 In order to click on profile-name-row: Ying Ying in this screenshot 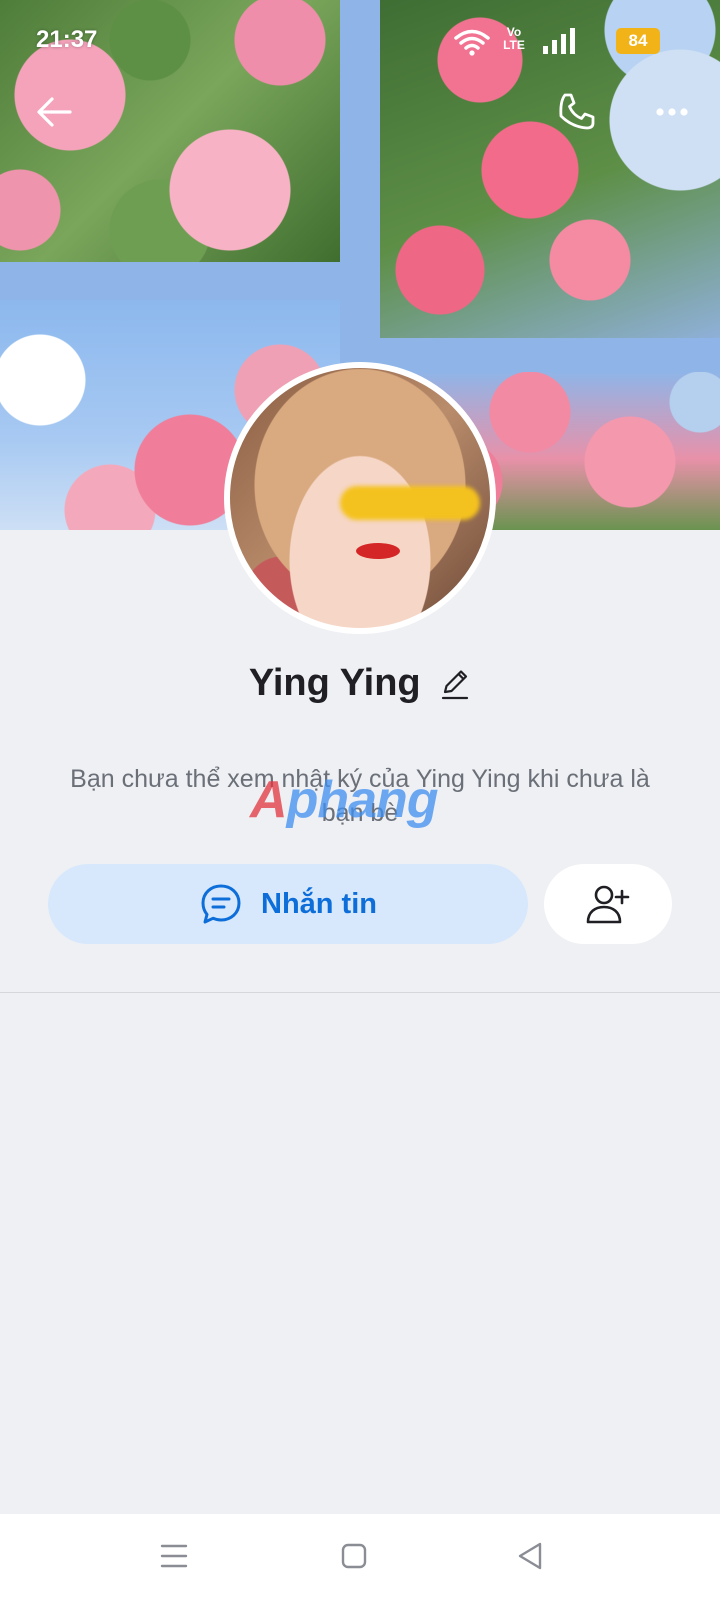, I will do `click(360, 687)`.